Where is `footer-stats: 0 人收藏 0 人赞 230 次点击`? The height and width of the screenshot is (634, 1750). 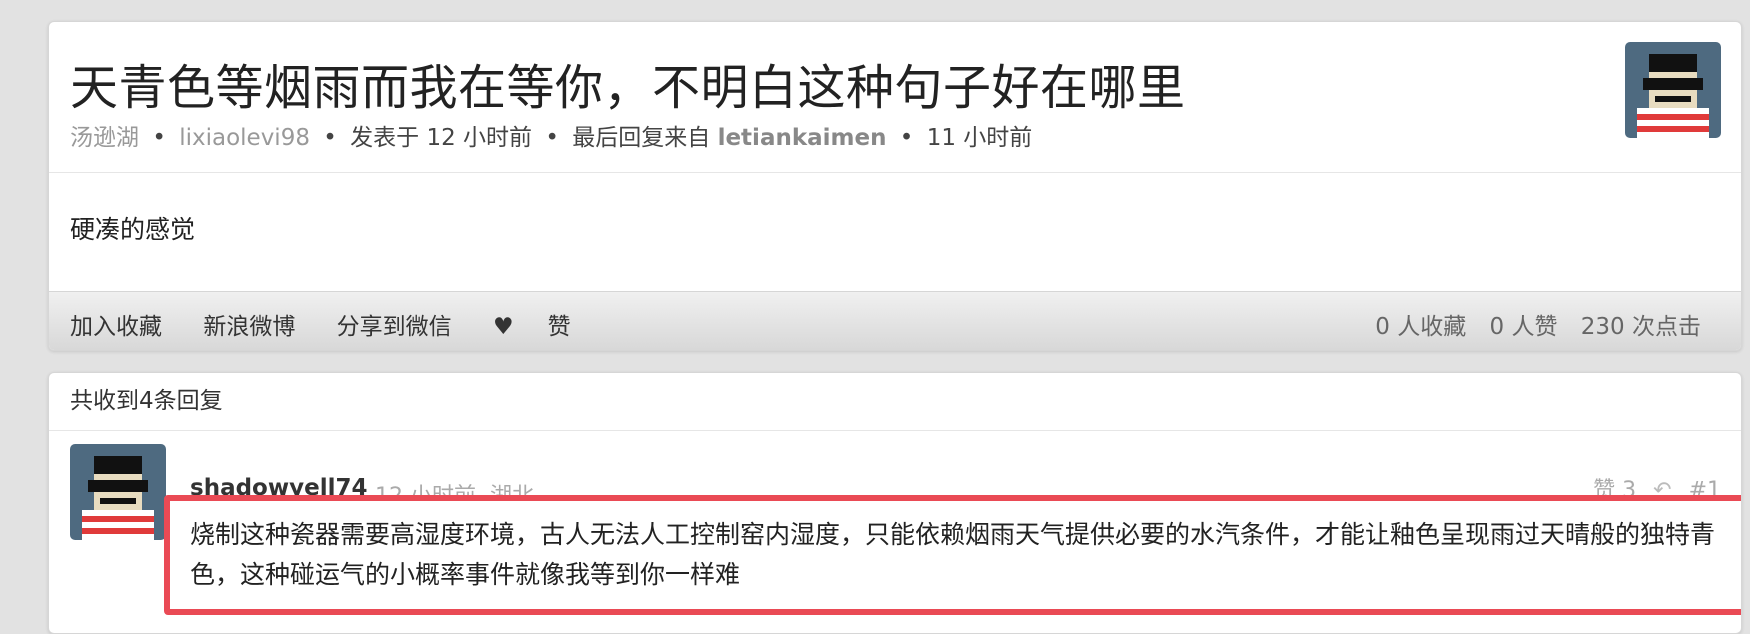
footer-stats: 0 人收藏 0 人赞 230 次点击 is located at coordinates (1530, 324).